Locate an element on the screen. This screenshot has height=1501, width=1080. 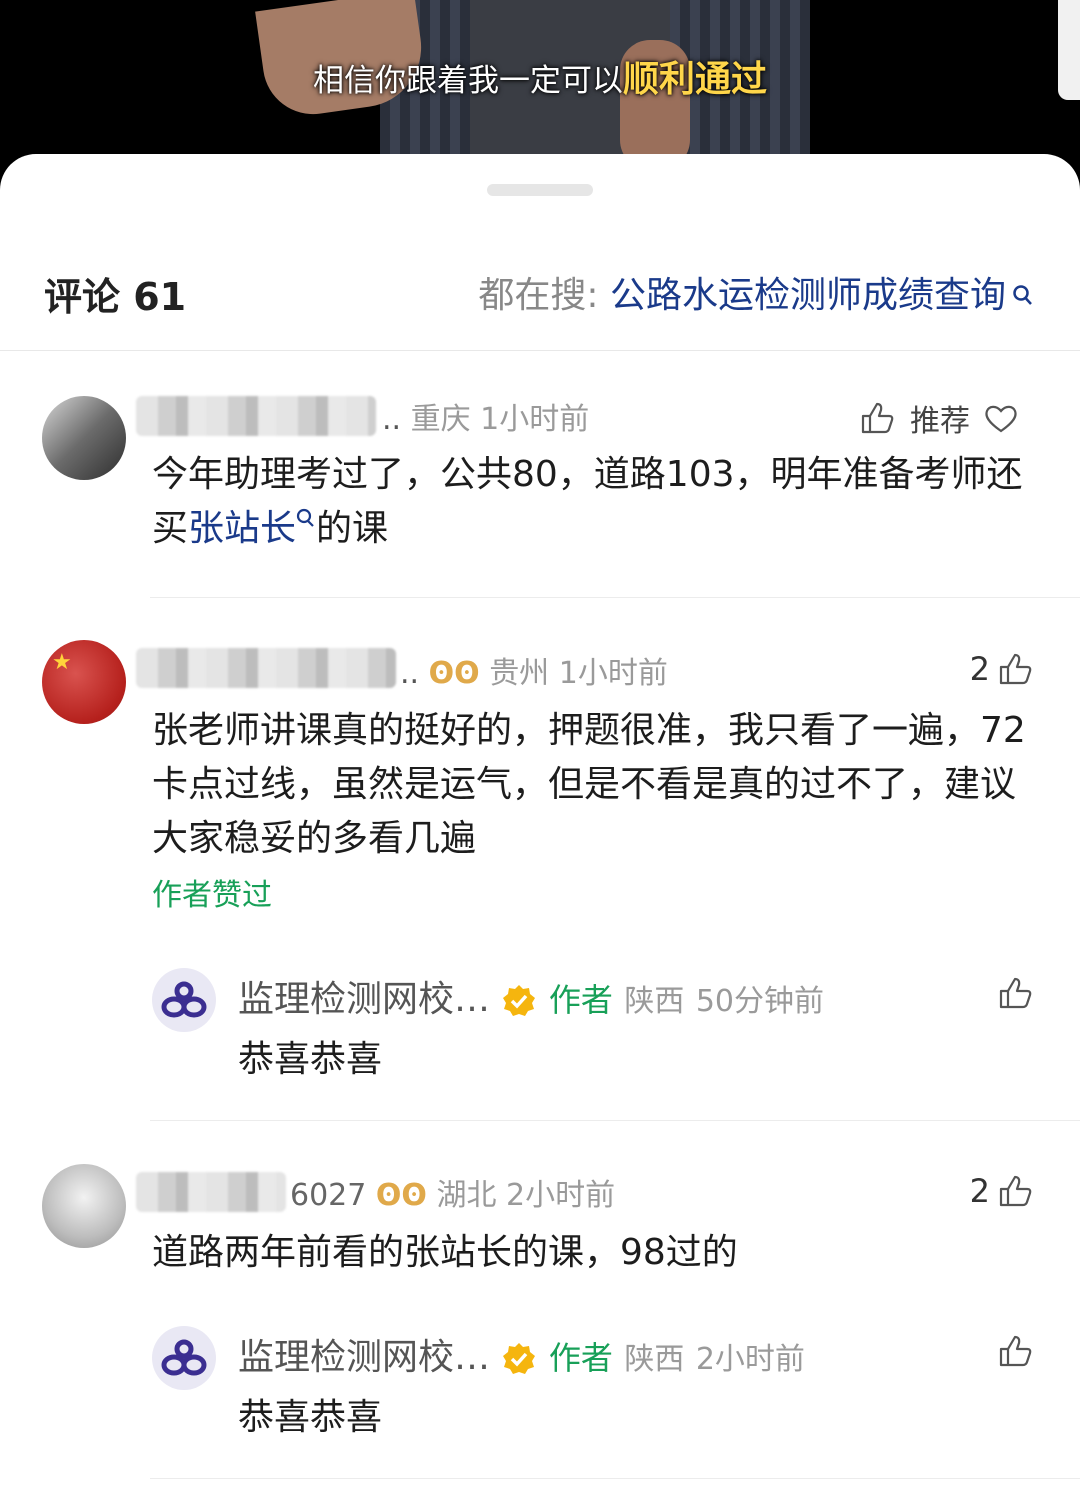
header-divider is located at coordinates (540, 350).